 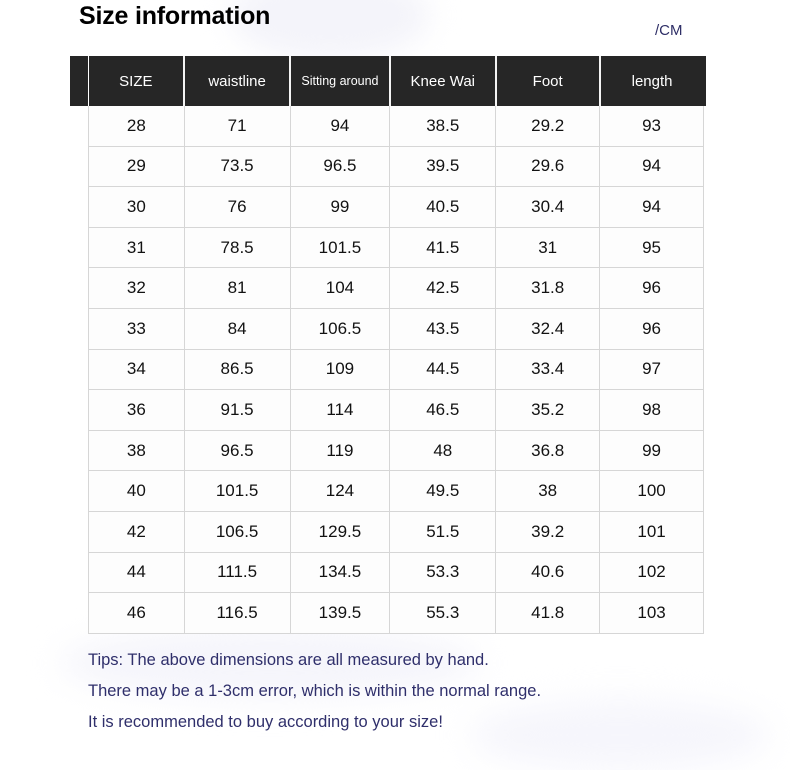 I want to click on cell-foot: 32.4, so click(x=548, y=328).